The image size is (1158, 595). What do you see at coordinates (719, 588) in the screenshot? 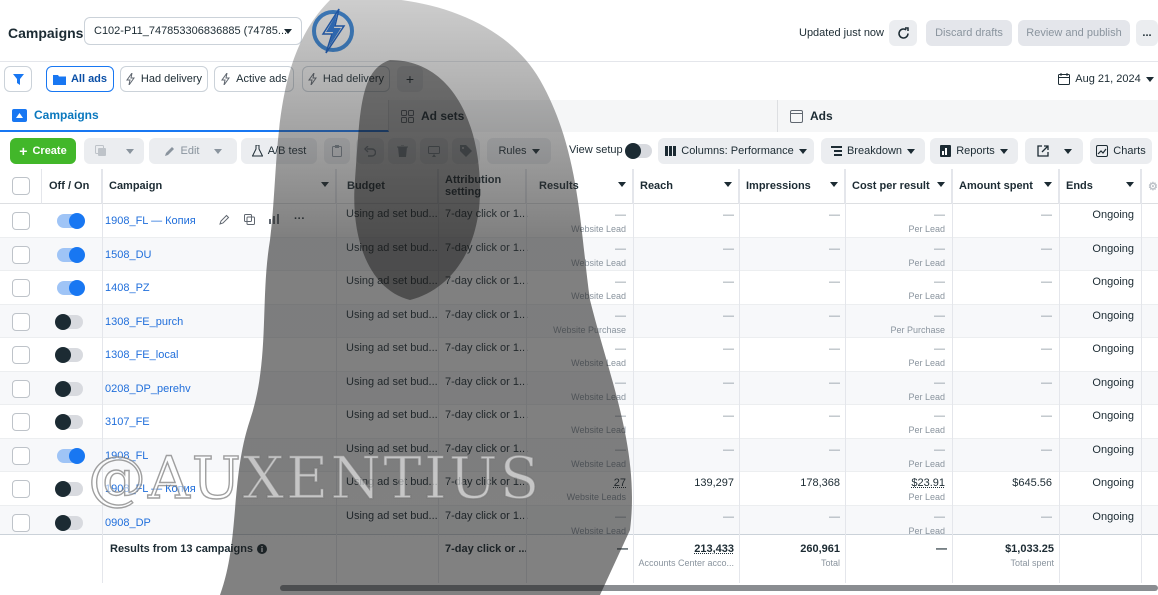
I see `horizontal-scrollbar-thumb` at bounding box center [719, 588].